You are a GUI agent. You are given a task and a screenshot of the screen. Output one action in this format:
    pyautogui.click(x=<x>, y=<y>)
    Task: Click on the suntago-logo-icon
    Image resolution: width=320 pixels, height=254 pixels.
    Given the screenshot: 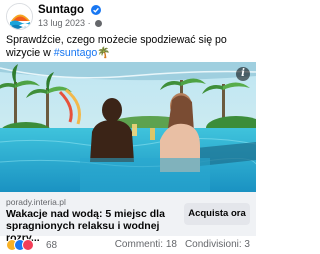 What is the action you would take?
    pyautogui.click(x=19, y=16)
    